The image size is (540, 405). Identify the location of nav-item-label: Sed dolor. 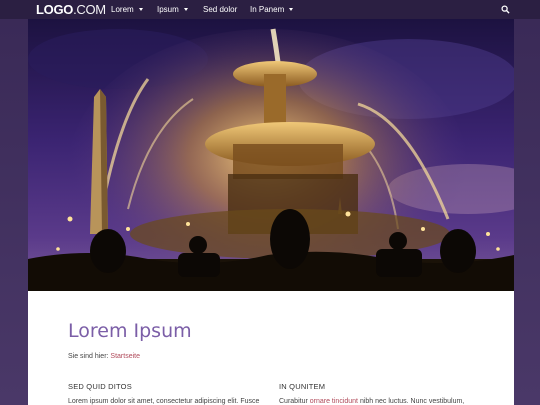
(220, 9).